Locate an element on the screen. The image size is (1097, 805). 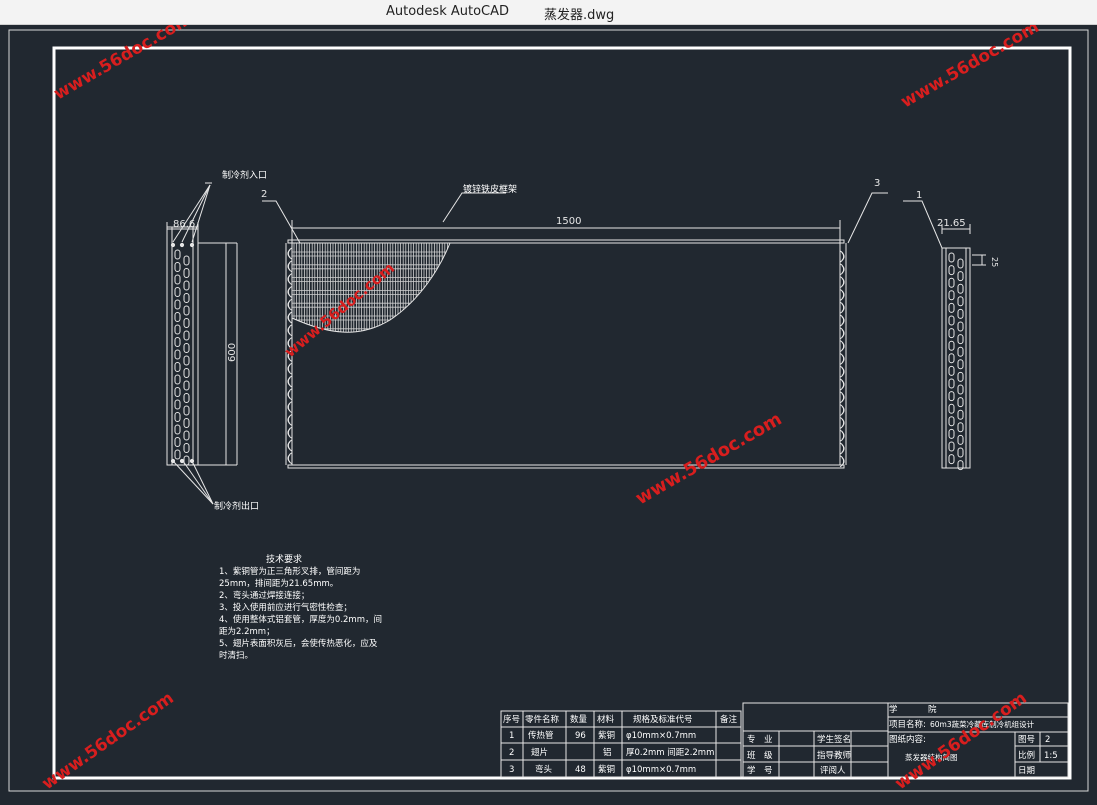
tech-line: 4、使用整体式铝套管，厚度为0.2mm，间 is located at coordinates (300, 619).